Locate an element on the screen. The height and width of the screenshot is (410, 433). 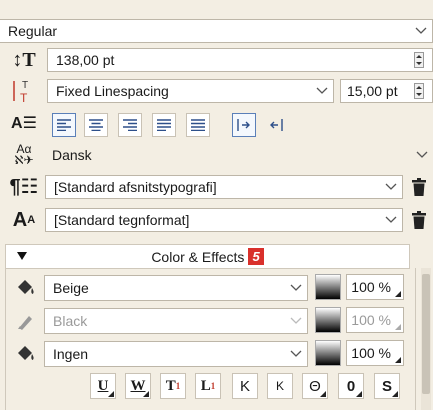
highlight-opacity-field: 100 % is located at coordinates (375, 353).